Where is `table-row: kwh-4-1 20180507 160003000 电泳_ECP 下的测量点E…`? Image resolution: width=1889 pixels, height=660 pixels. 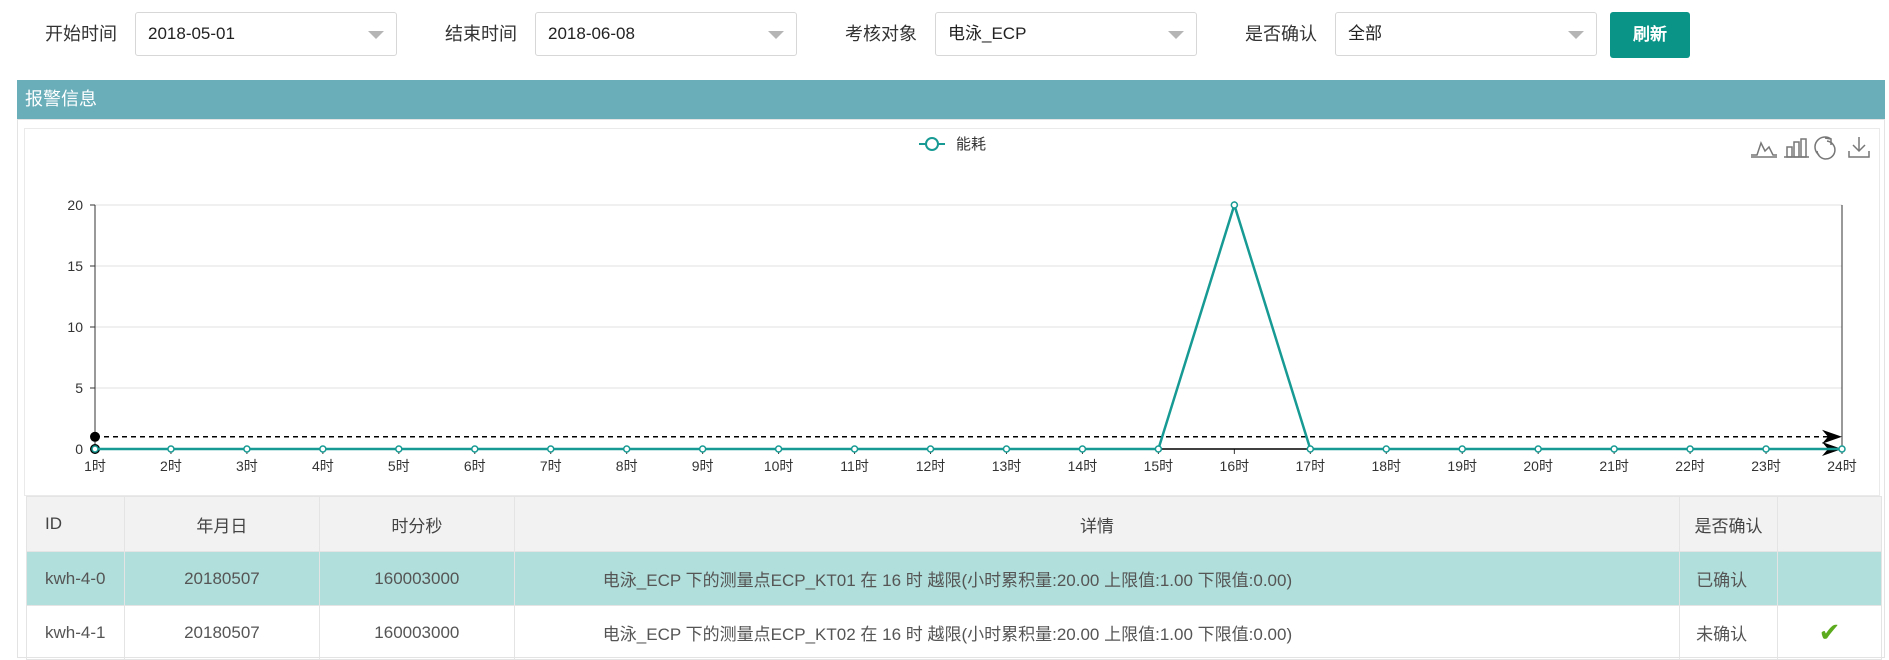
table-row: kwh-4-1 20180507 160003000 电泳_ECP 下的测量点E… is located at coordinates (954, 632).